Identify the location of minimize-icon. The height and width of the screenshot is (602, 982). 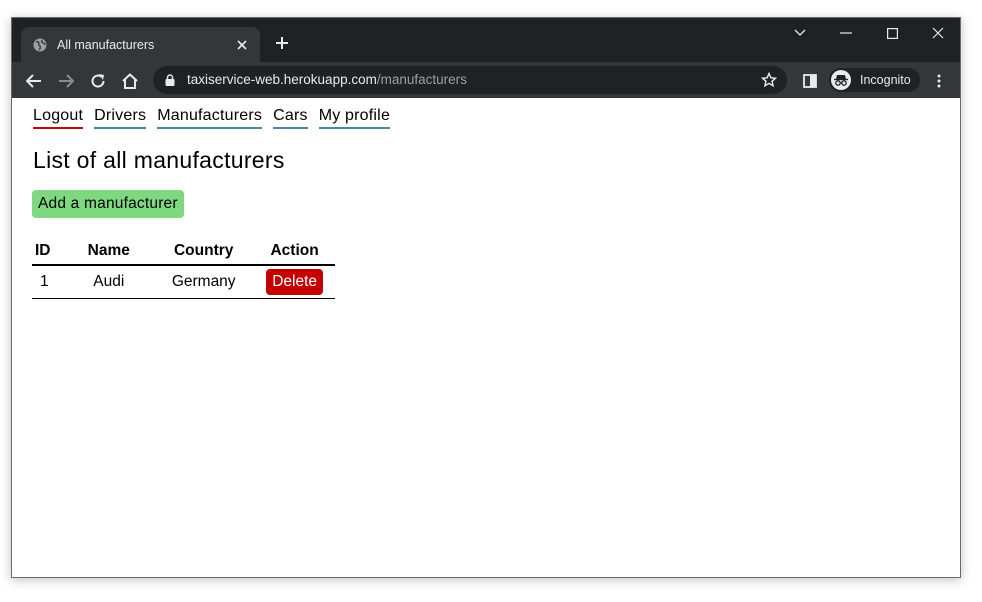
(846, 33).